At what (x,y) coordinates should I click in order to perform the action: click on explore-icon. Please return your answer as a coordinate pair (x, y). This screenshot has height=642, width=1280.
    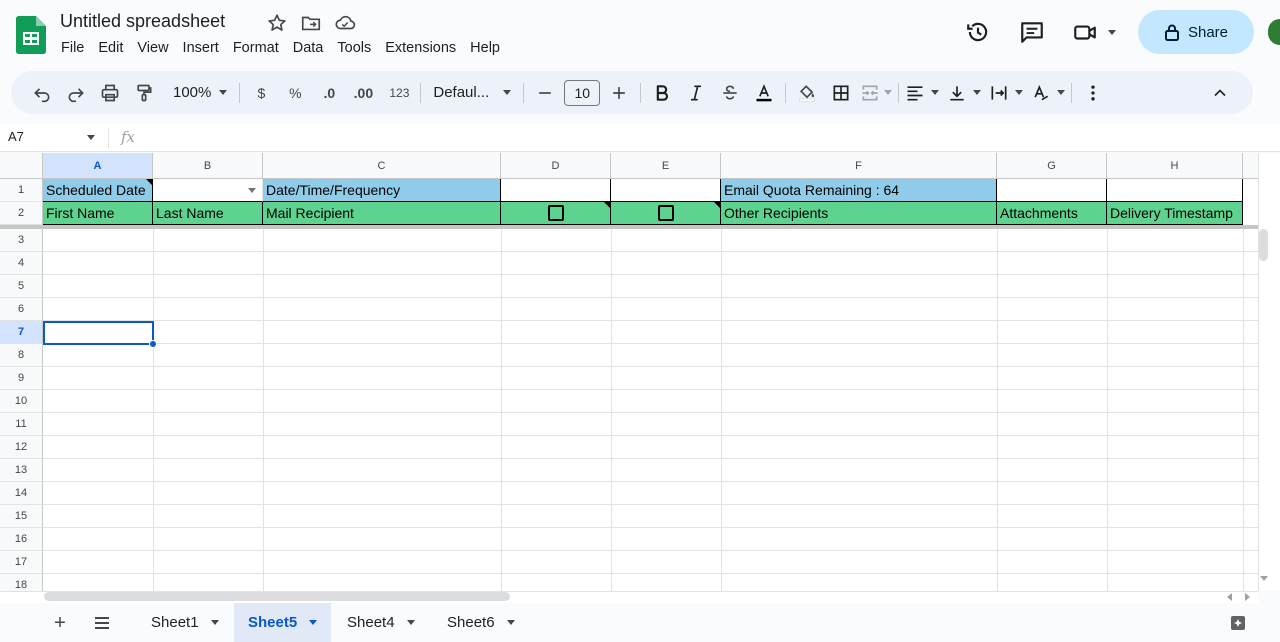
    Looking at the image, I should click on (1238, 623).